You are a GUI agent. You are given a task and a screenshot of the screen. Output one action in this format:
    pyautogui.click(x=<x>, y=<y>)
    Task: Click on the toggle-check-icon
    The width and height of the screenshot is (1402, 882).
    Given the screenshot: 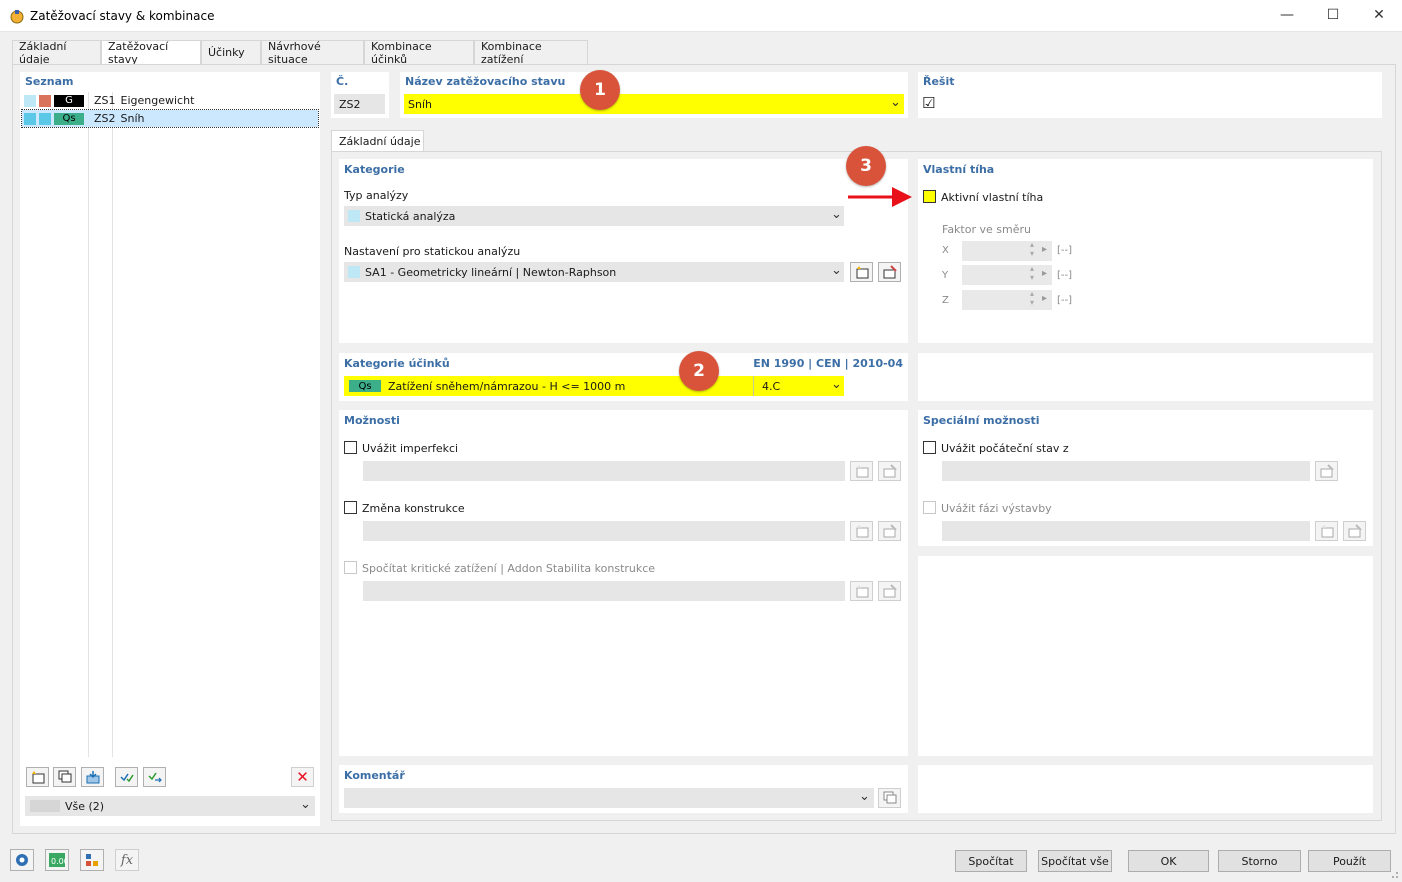 What is the action you would take?
    pyautogui.click(x=154, y=777)
    